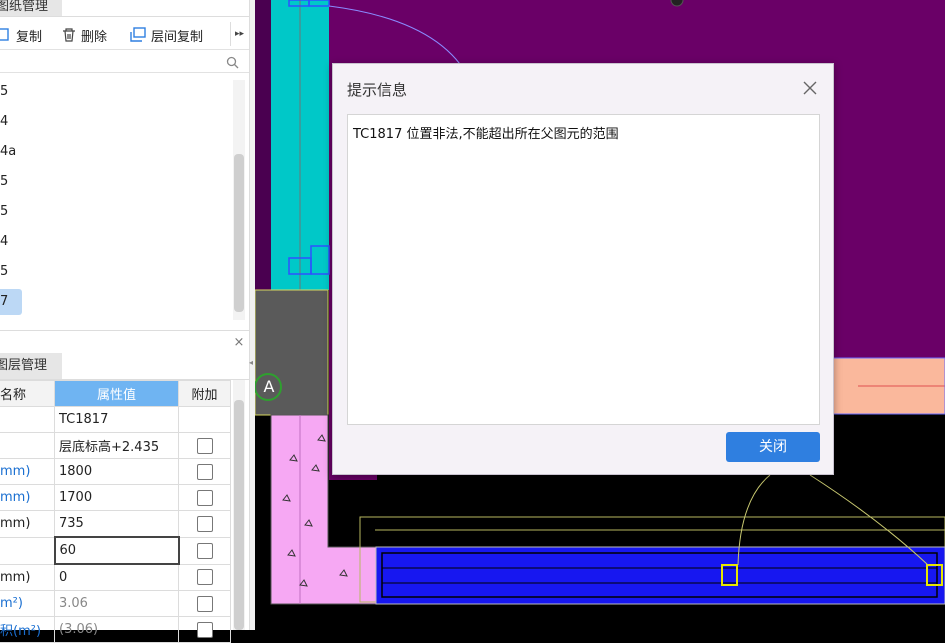 This screenshot has height=643, width=945. What do you see at coordinates (138, 34) in the screenshot?
I see `floor-copy-icon` at bounding box center [138, 34].